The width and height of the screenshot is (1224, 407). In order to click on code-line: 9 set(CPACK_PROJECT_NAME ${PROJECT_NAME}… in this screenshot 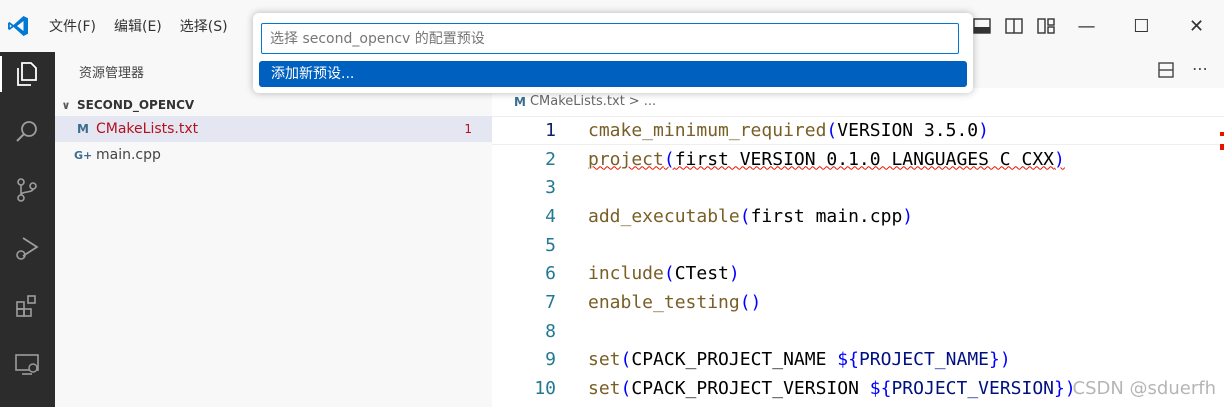, I will do `click(858, 360)`.